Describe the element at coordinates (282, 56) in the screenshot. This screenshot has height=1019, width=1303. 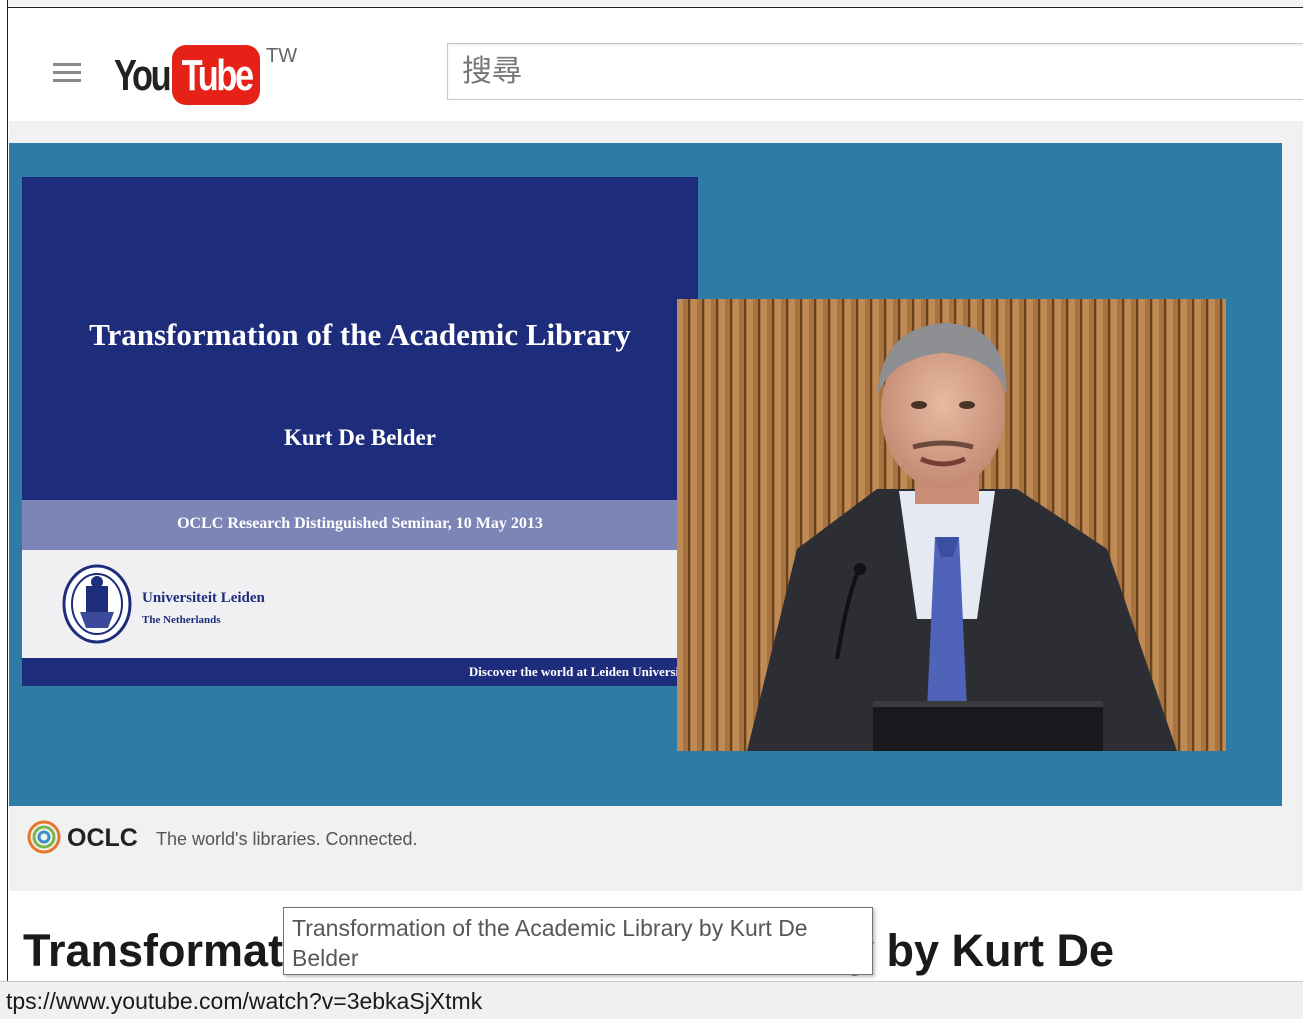
I see `logo-region-code: TW` at that location.